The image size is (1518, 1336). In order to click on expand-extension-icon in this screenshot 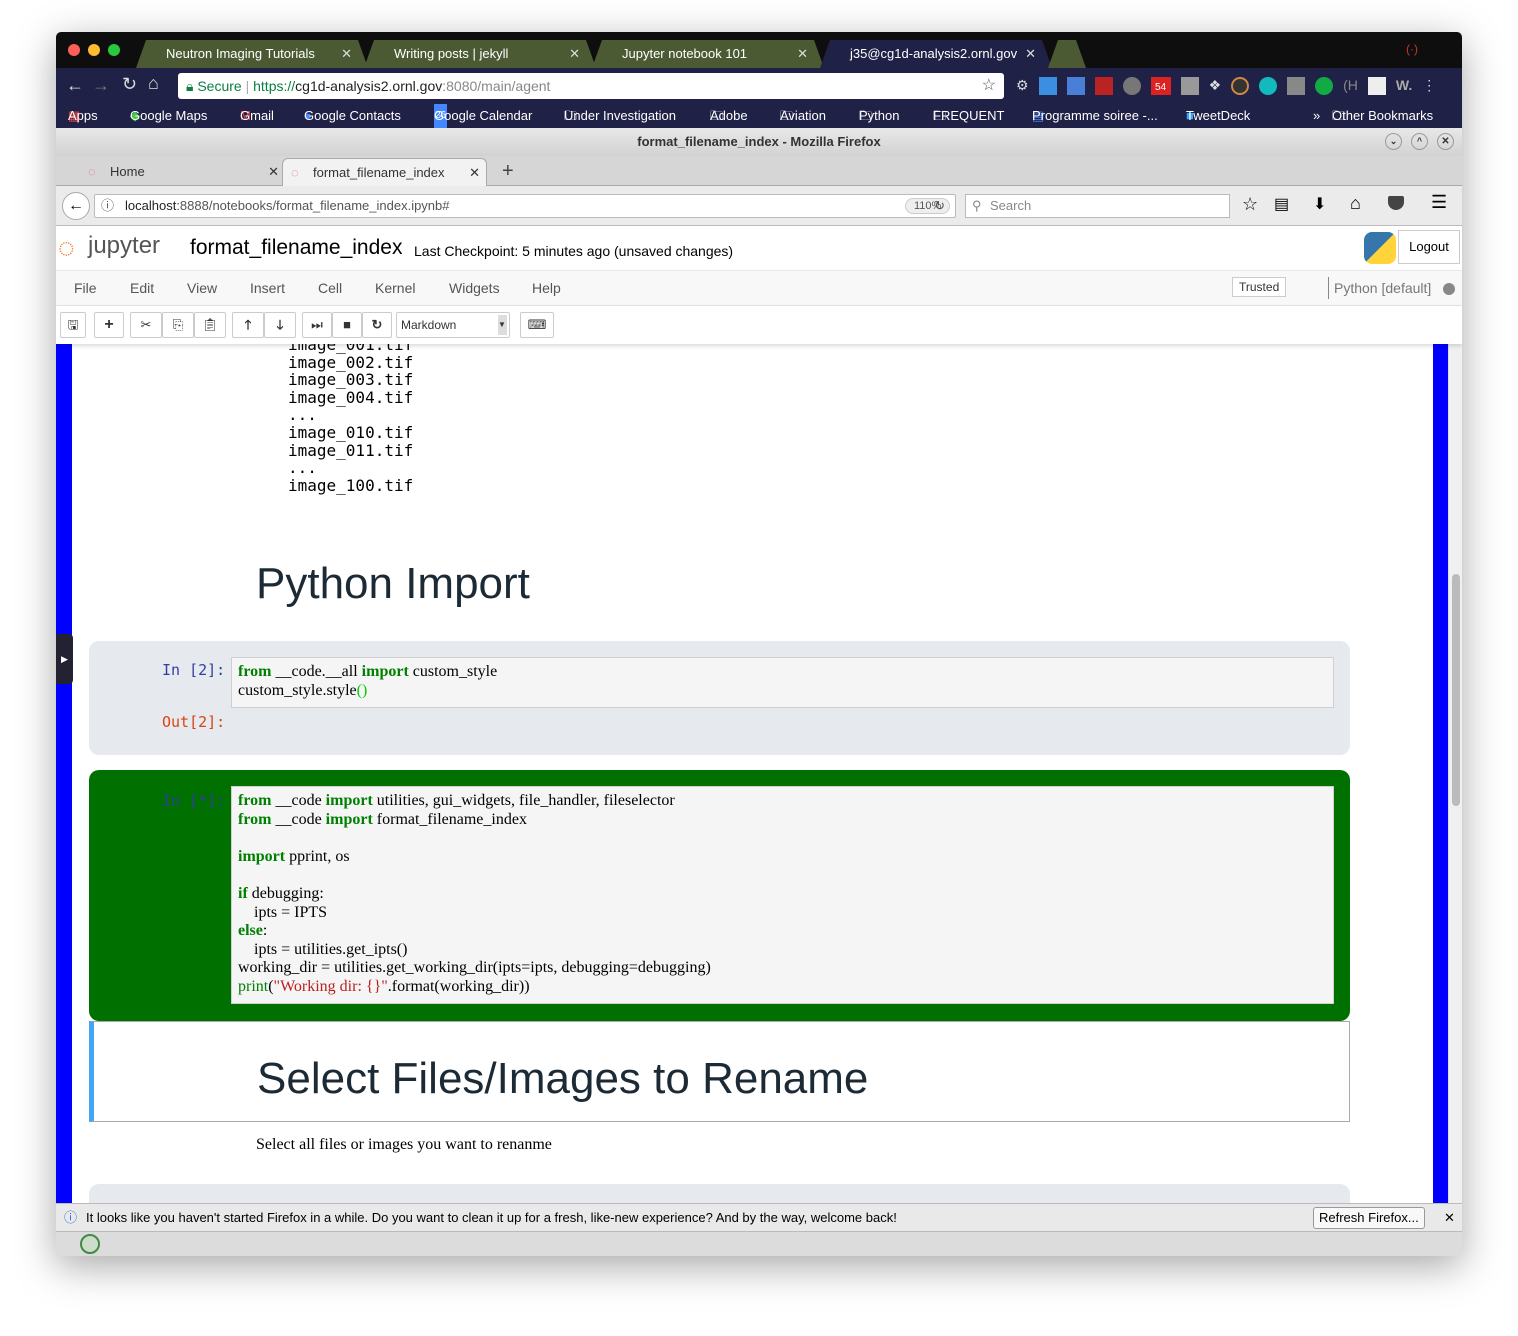, I will do `click(1047, 86)`.